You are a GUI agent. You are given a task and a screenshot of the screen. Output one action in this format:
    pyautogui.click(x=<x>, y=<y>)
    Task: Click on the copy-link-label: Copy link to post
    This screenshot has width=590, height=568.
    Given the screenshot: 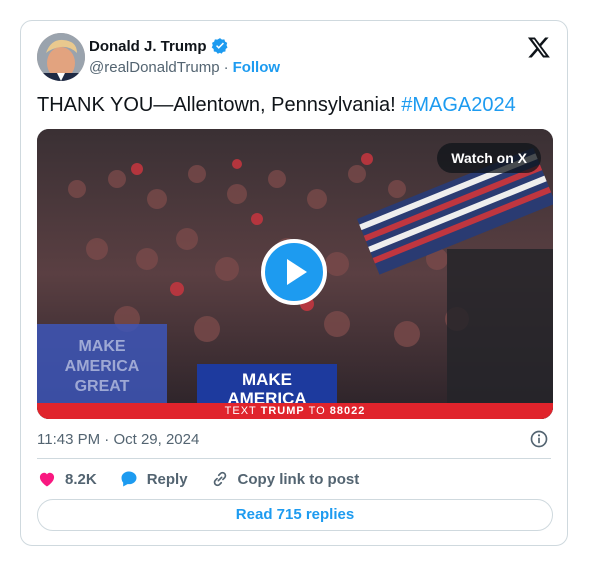 What is the action you would take?
    pyautogui.click(x=298, y=479)
    